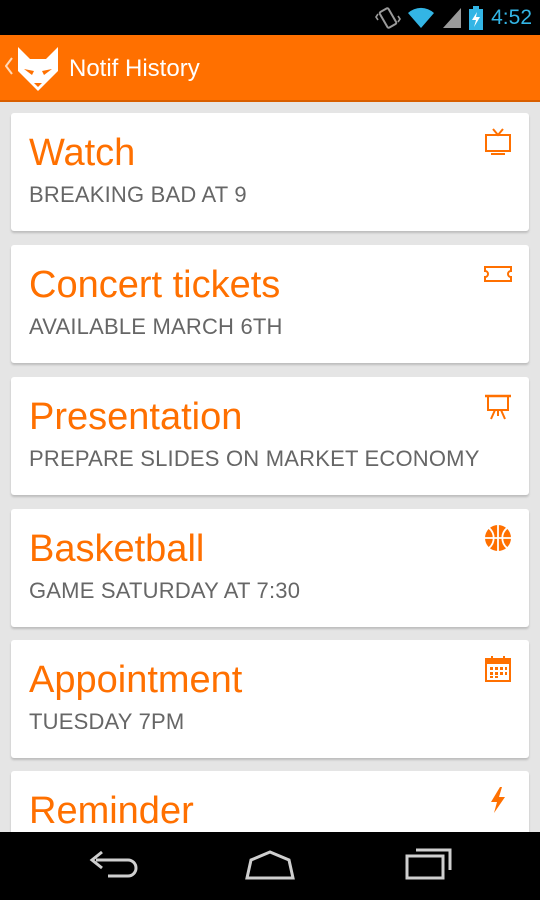 This screenshot has width=540, height=900. I want to click on presentation-icon, so click(498, 407).